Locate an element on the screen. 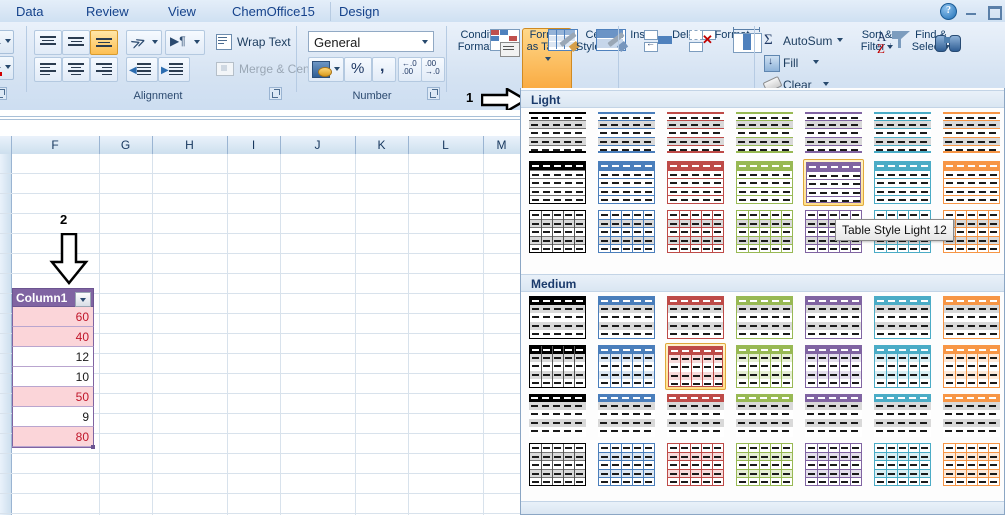 This screenshot has height=515, width=1005. align-center-button is located at coordinates (76, 69).